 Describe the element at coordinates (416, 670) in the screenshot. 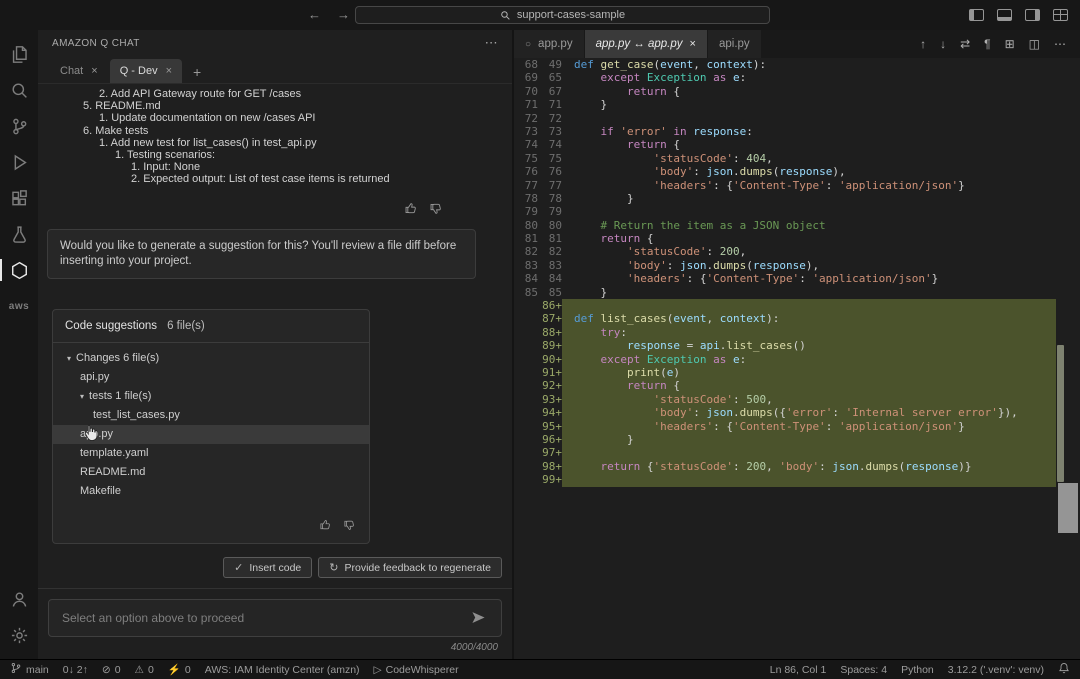

I see `status-item: ▷ CodeWhisperer` at that location.